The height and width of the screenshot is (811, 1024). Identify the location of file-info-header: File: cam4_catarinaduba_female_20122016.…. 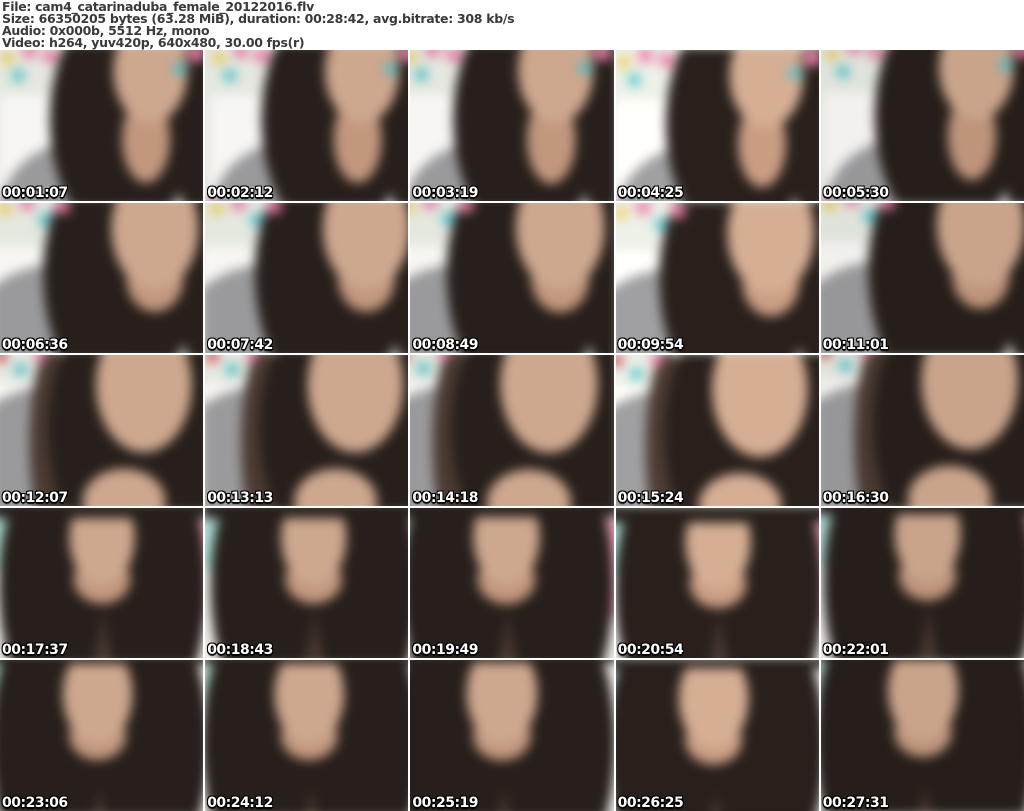
(512, 25).